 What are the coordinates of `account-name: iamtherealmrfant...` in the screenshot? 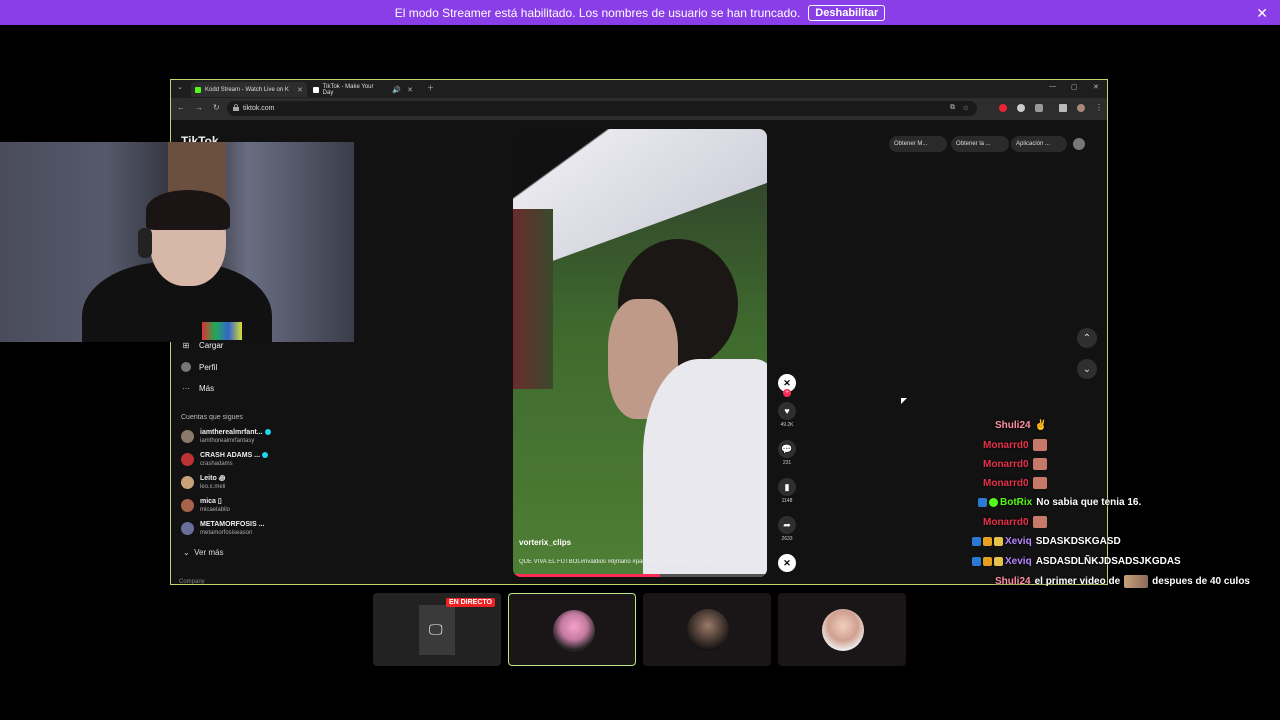 It's located at (231, 432).